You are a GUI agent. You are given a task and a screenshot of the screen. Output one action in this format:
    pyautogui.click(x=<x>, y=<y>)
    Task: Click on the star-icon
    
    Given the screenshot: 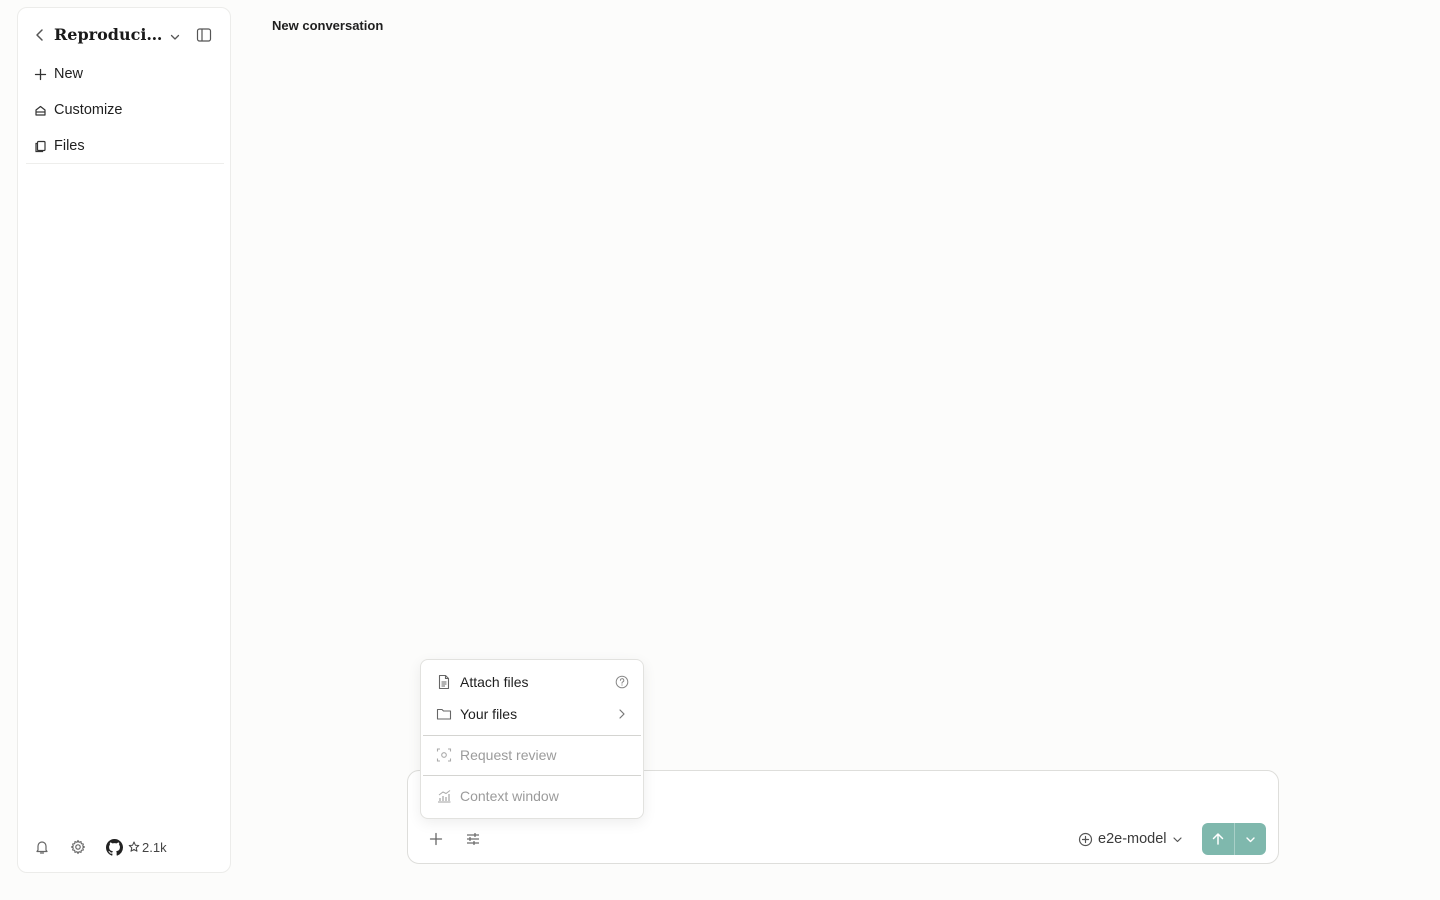 What is the action you would take?
    pyautogui.click(x=134, y=847)
    